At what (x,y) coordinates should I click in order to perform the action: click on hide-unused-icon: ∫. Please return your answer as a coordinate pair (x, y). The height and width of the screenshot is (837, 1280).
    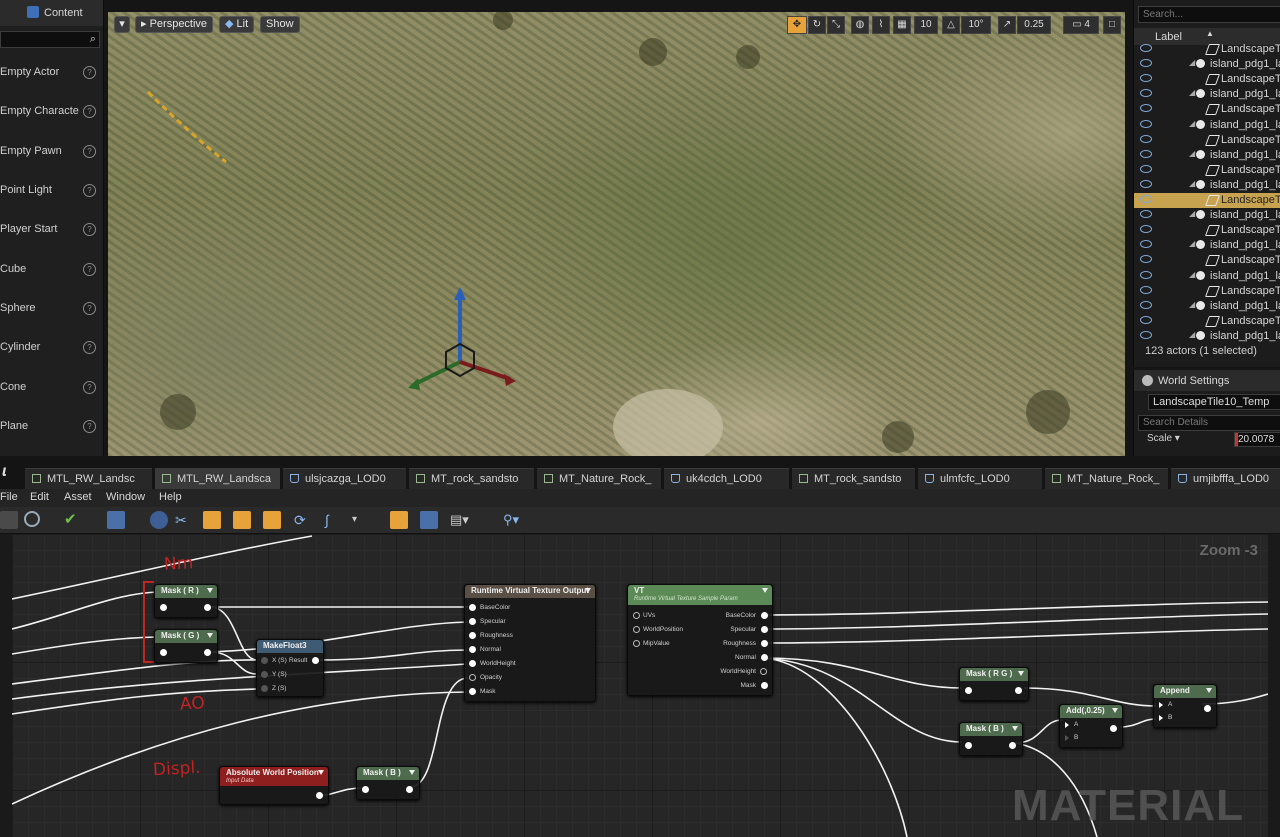
    Looking at the image, I should click on (334, 520).